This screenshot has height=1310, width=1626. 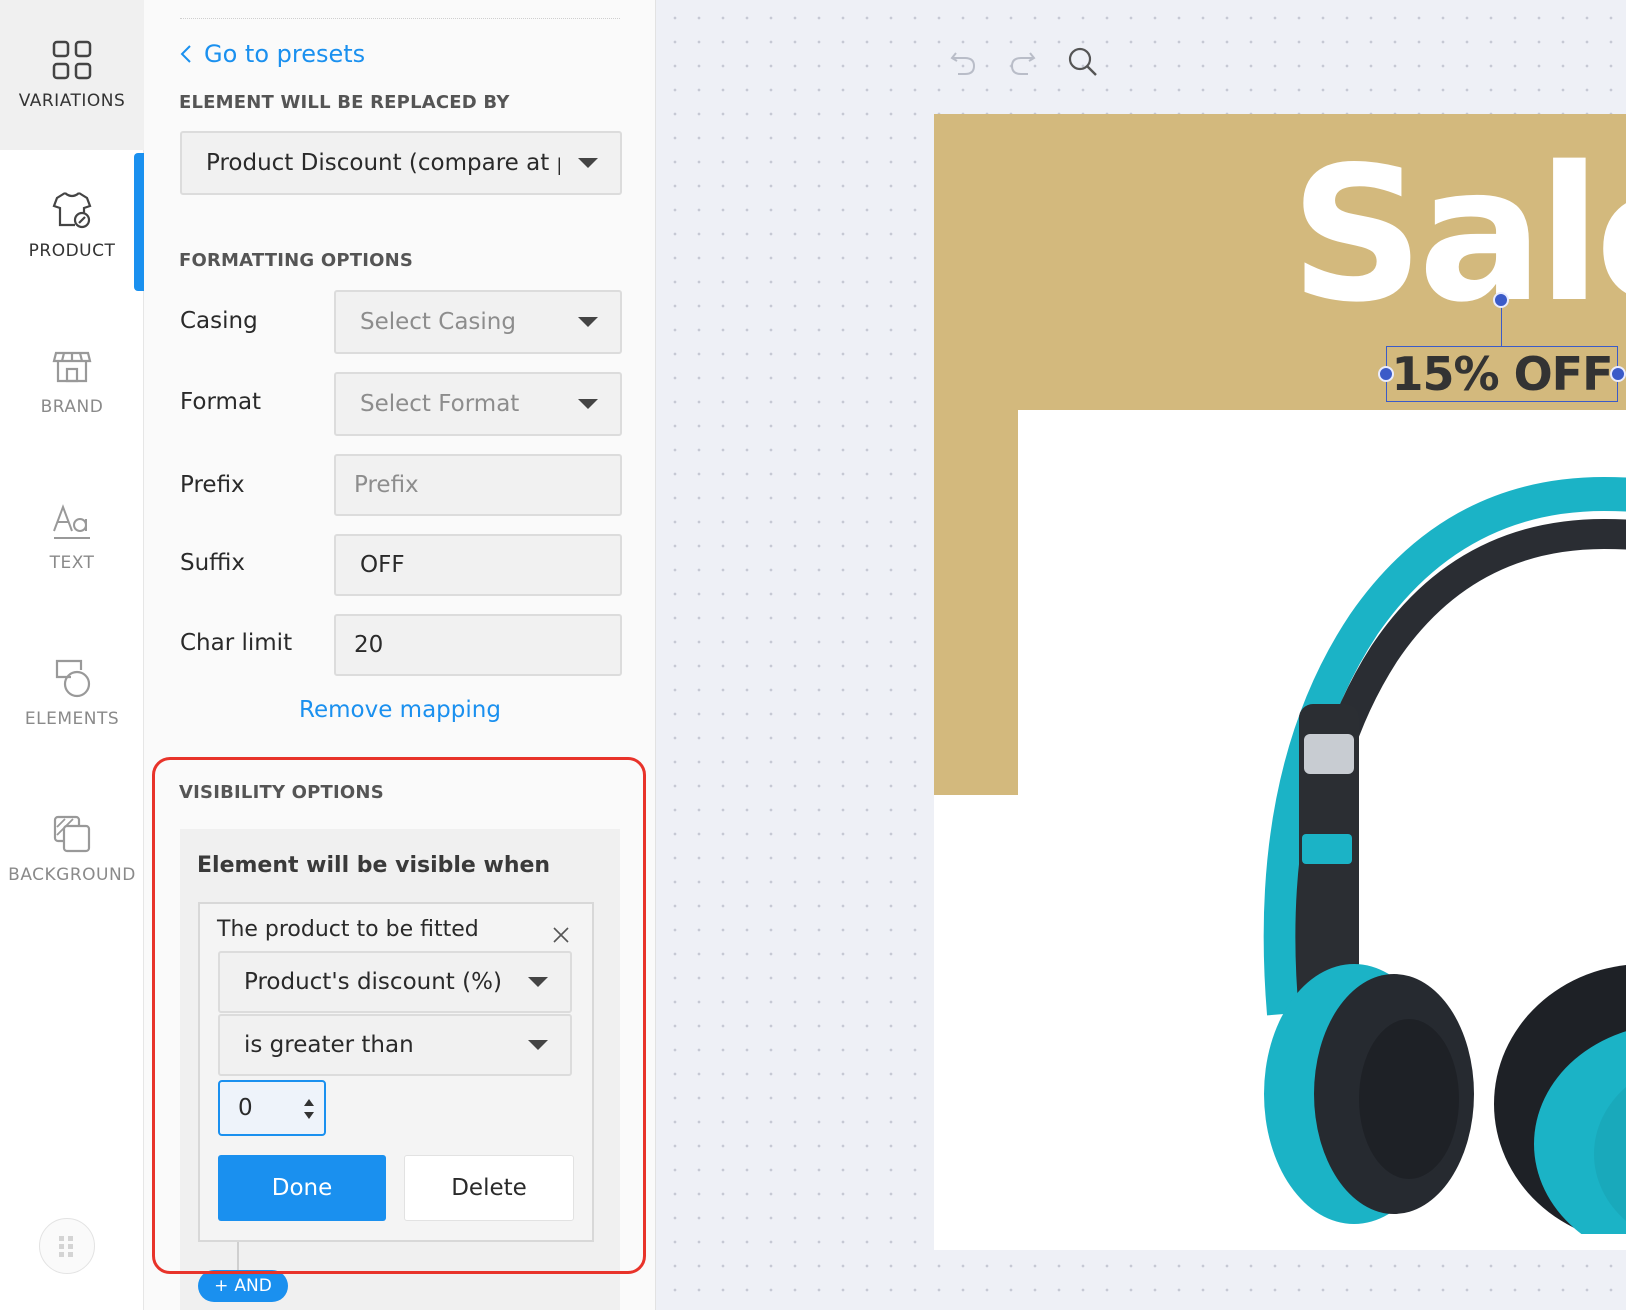 I want to click on undo-button, so click(x=963, y=62).